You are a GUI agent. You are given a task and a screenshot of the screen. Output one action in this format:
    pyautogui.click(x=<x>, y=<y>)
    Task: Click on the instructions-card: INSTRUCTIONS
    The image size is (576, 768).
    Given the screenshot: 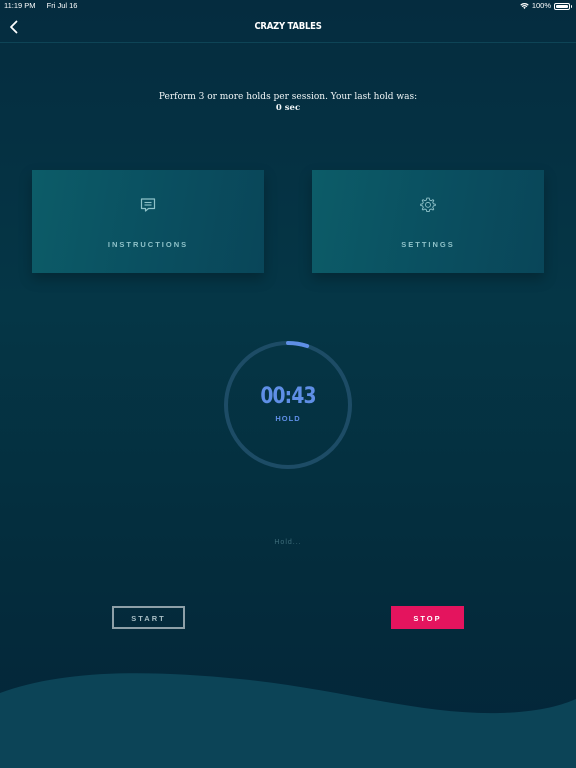 What is the action you would take?
    pyautogui.click(x=148, y=221)
    